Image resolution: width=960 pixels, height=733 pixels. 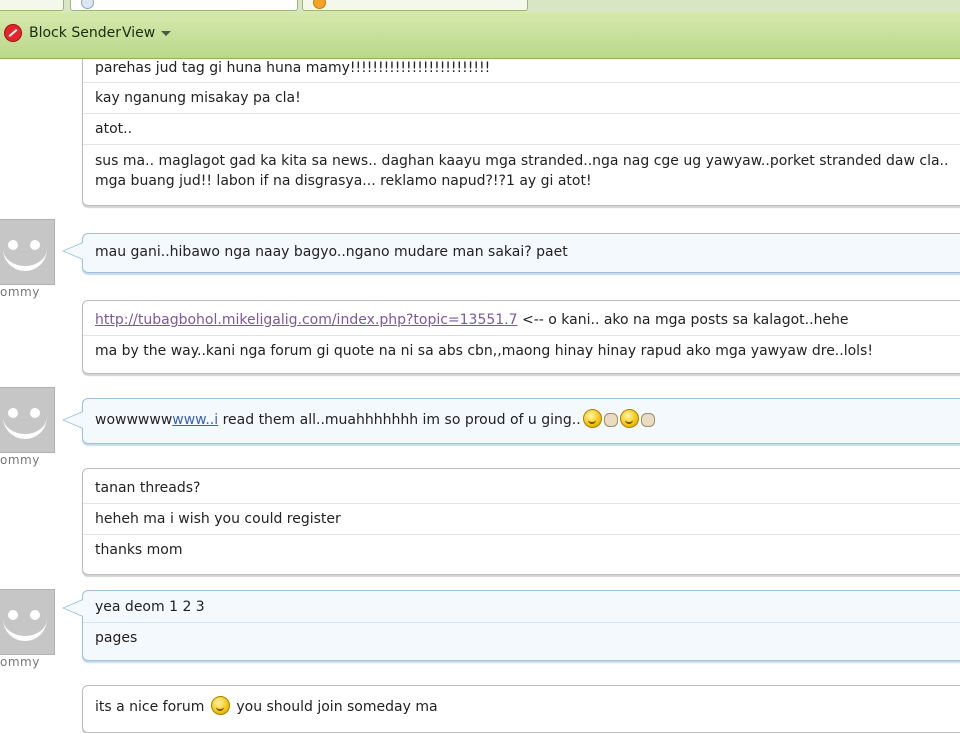 What do you see at coordinates (166, 33) in the screenshot?
I see `chevron-down-icon` at bounding box center [166, 33].